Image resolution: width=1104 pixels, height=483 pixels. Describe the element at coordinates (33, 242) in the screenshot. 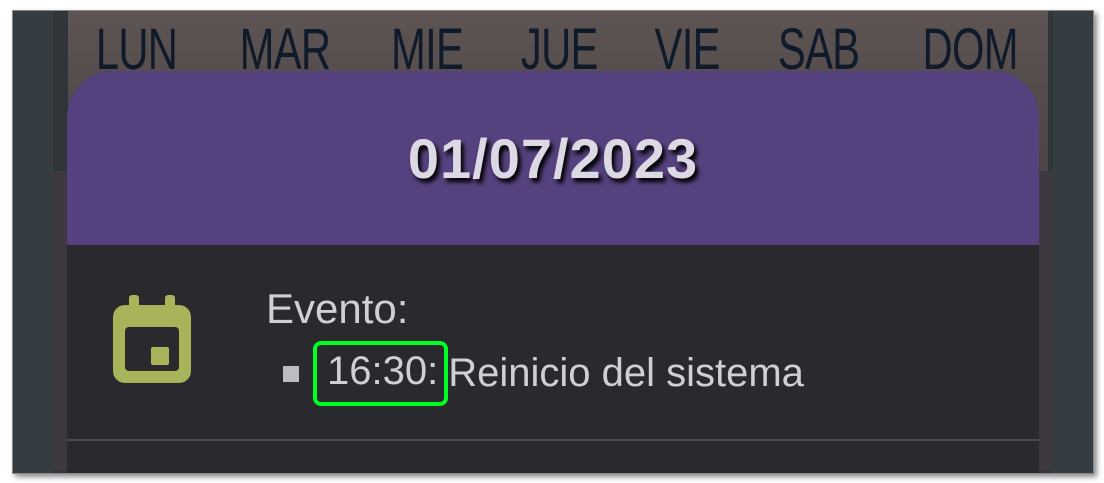

I see `left-edge` at that location.